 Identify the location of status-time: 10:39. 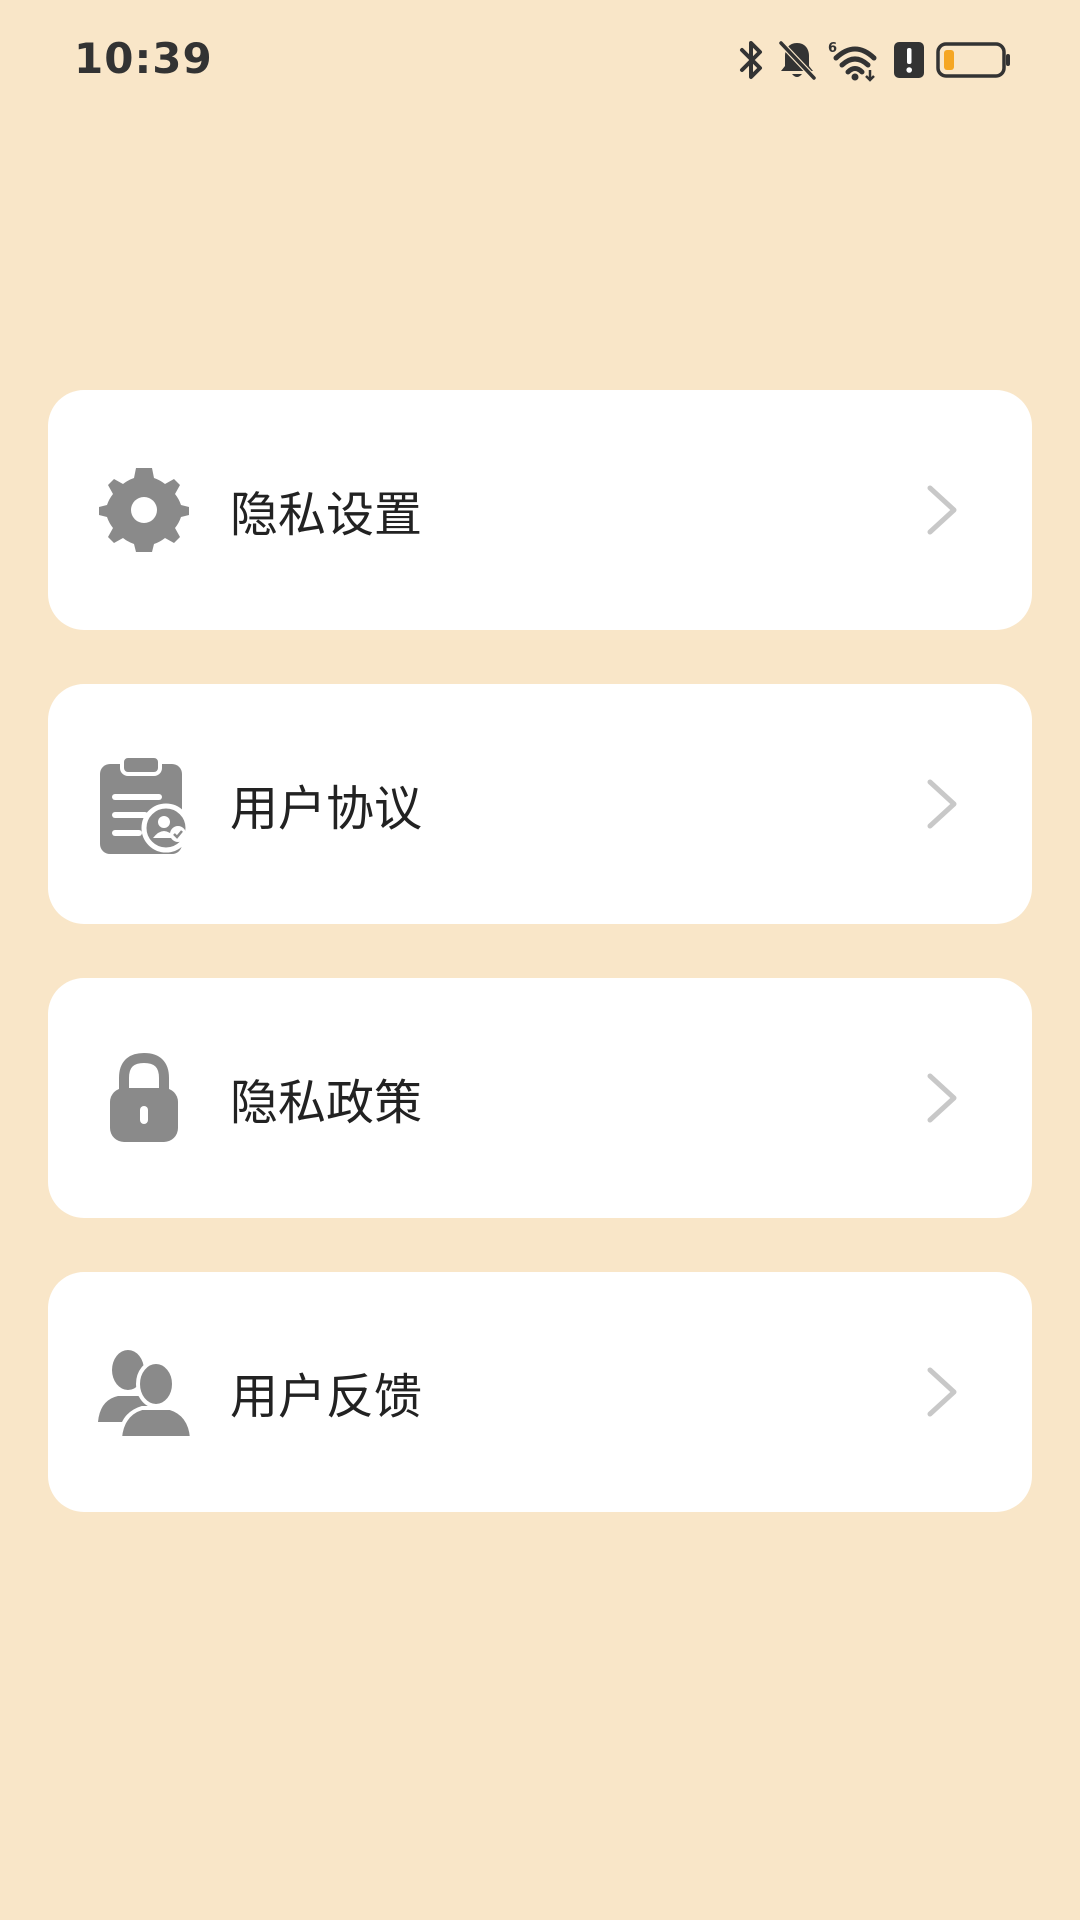
(143, 58).